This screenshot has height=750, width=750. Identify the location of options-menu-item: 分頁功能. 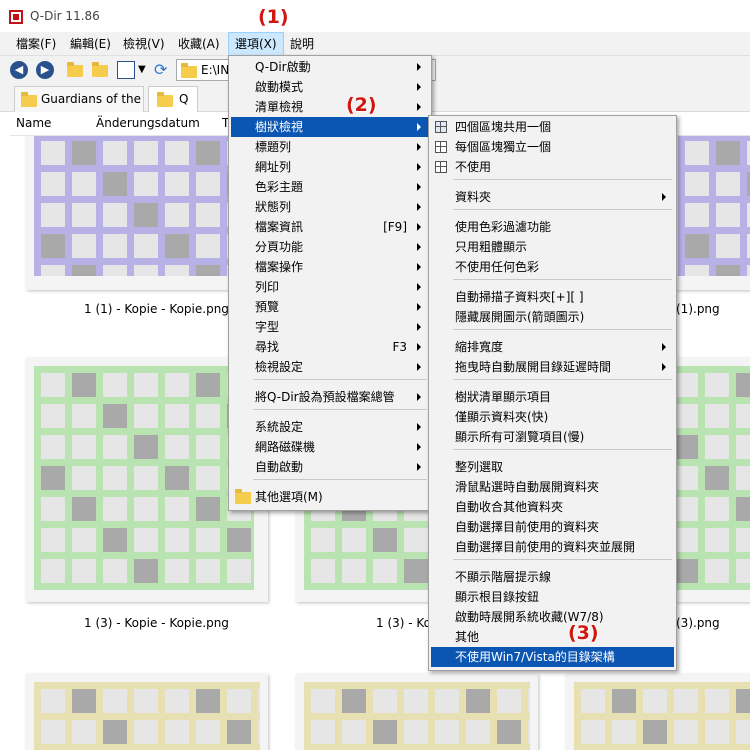
(330, 247).